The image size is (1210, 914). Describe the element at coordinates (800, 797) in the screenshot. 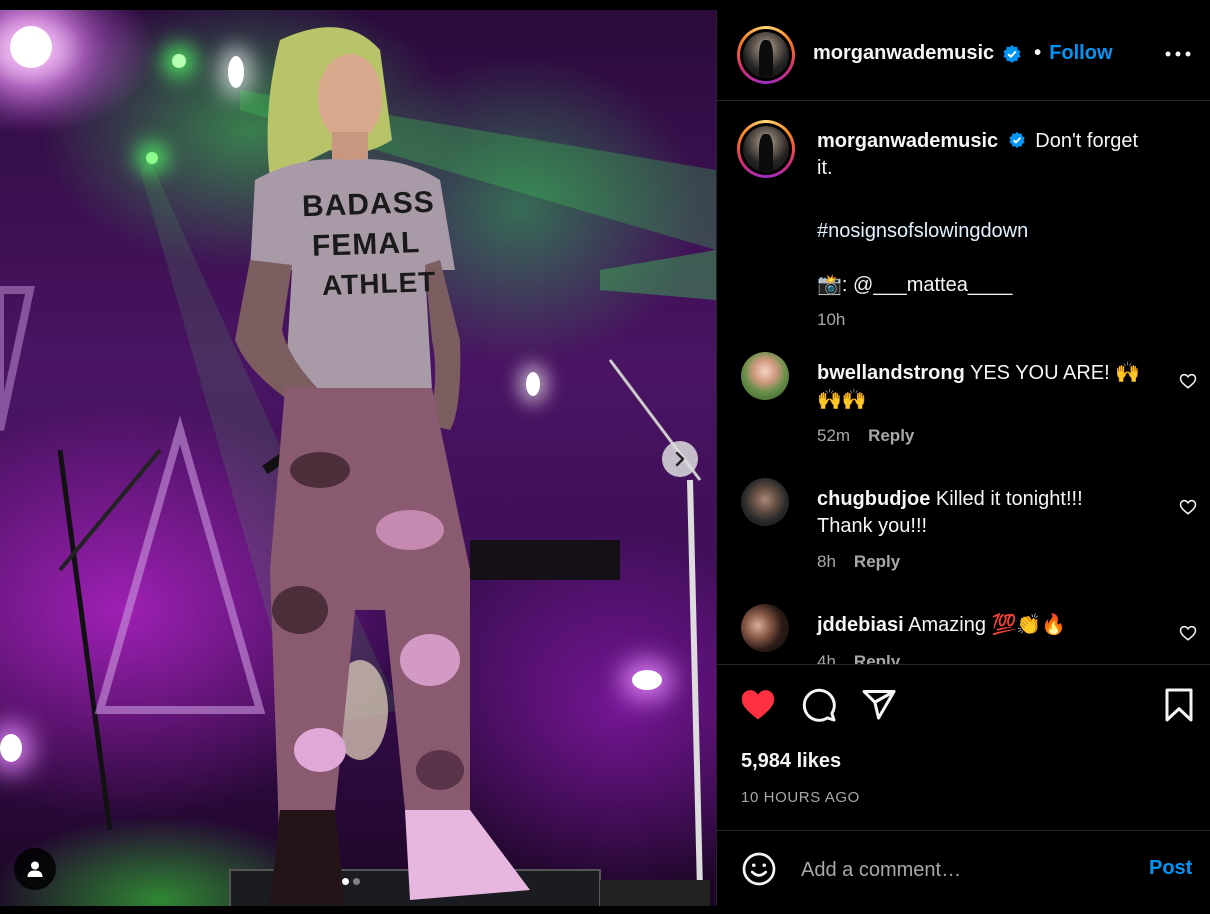

I see `post-timestamp: 10 HOURS AGO` at that location.